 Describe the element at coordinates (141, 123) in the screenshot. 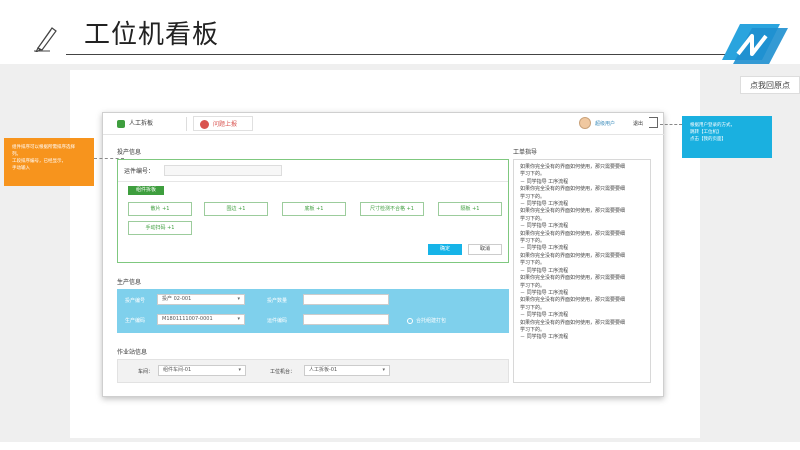

I see `tab-manual-split-label: 人工拆板` at that location.